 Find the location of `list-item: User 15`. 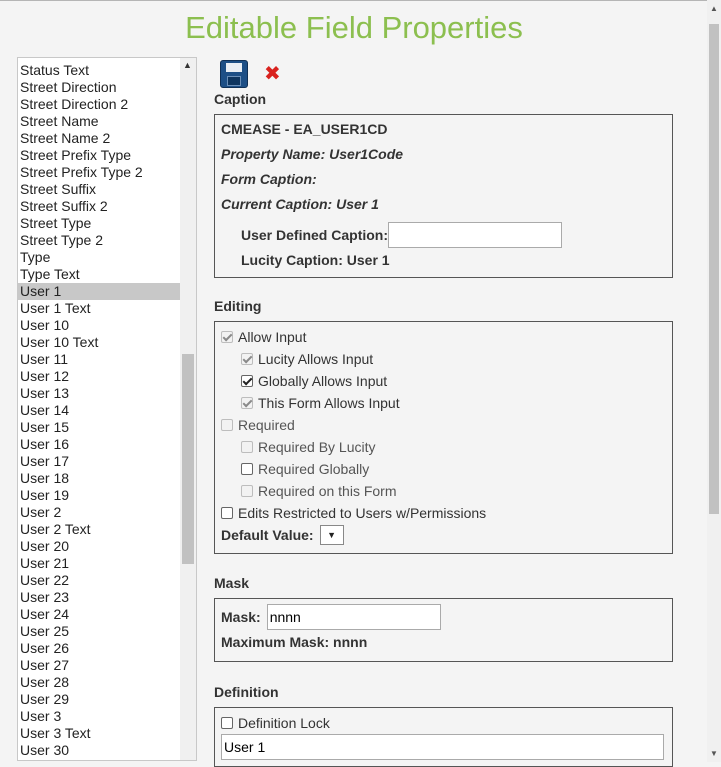

list-item: User 15 is located at coordinates (99, 427).